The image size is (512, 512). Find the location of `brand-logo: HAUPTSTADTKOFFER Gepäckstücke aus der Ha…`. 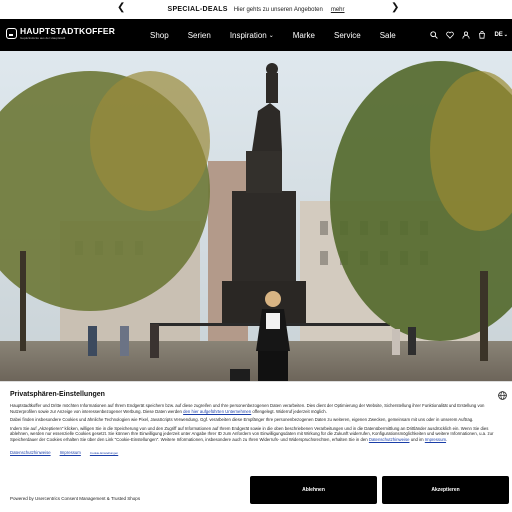

brand-logo: HAUPTSTADTKOFFER Gepäckstücke aus der Ha… is located at coordinates (60, 33).